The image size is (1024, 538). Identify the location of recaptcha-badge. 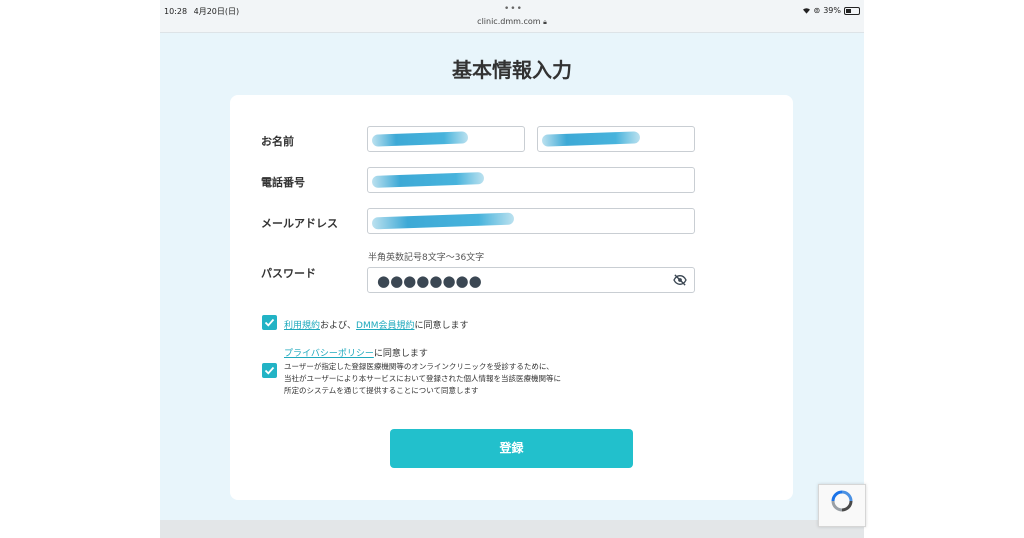
(842, 505).